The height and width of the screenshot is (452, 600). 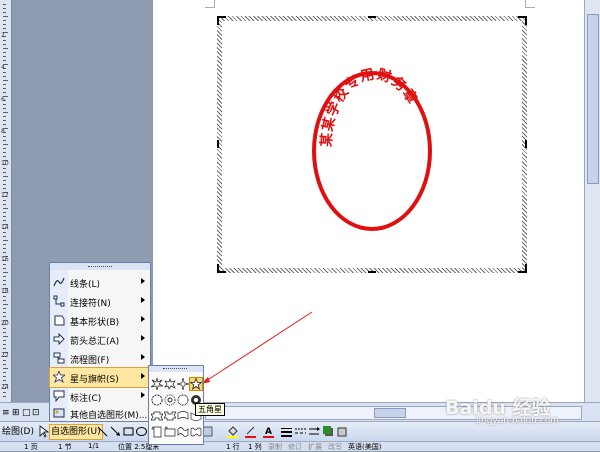 What do you see at coordinates (183, 384) in the screenshot?
I see `four-point-star-icon` at bounding box center [183, 384].